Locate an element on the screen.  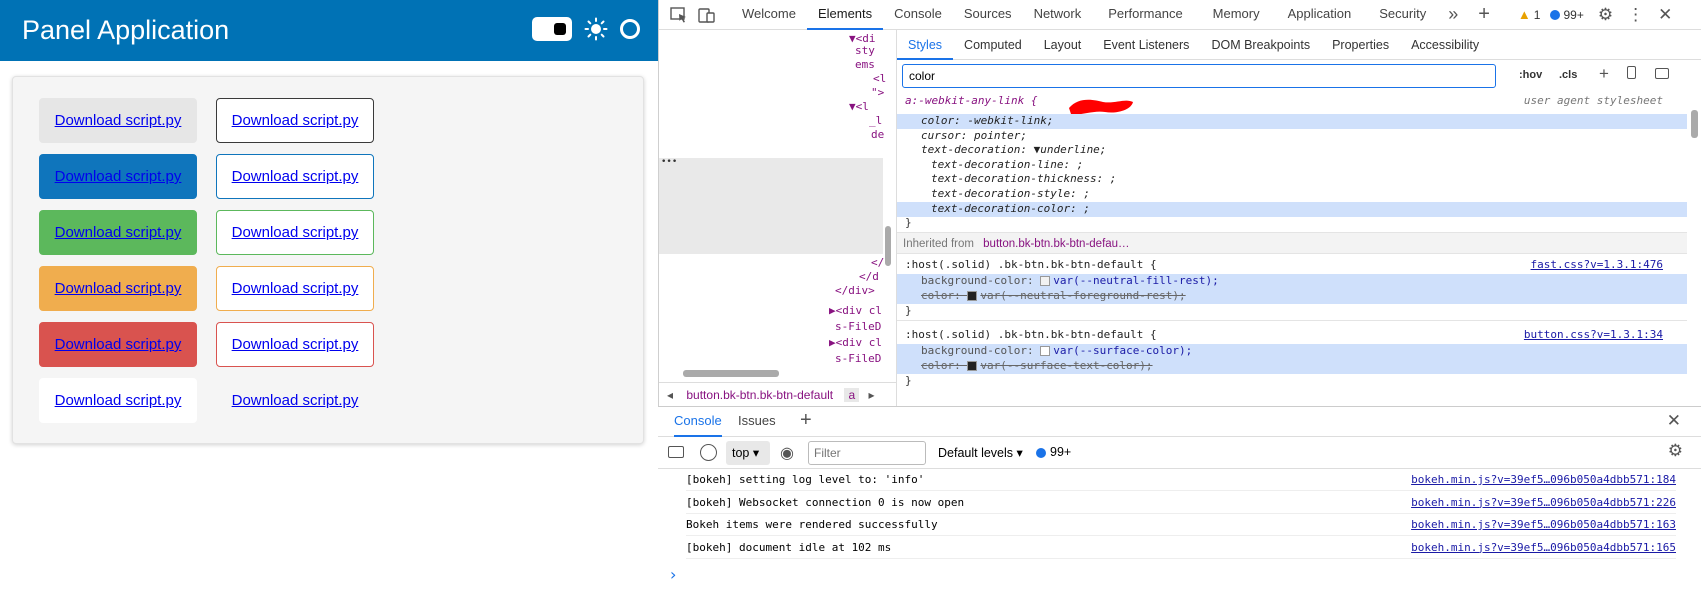
tab-elements: Elements is located at coordinates (845, 15).